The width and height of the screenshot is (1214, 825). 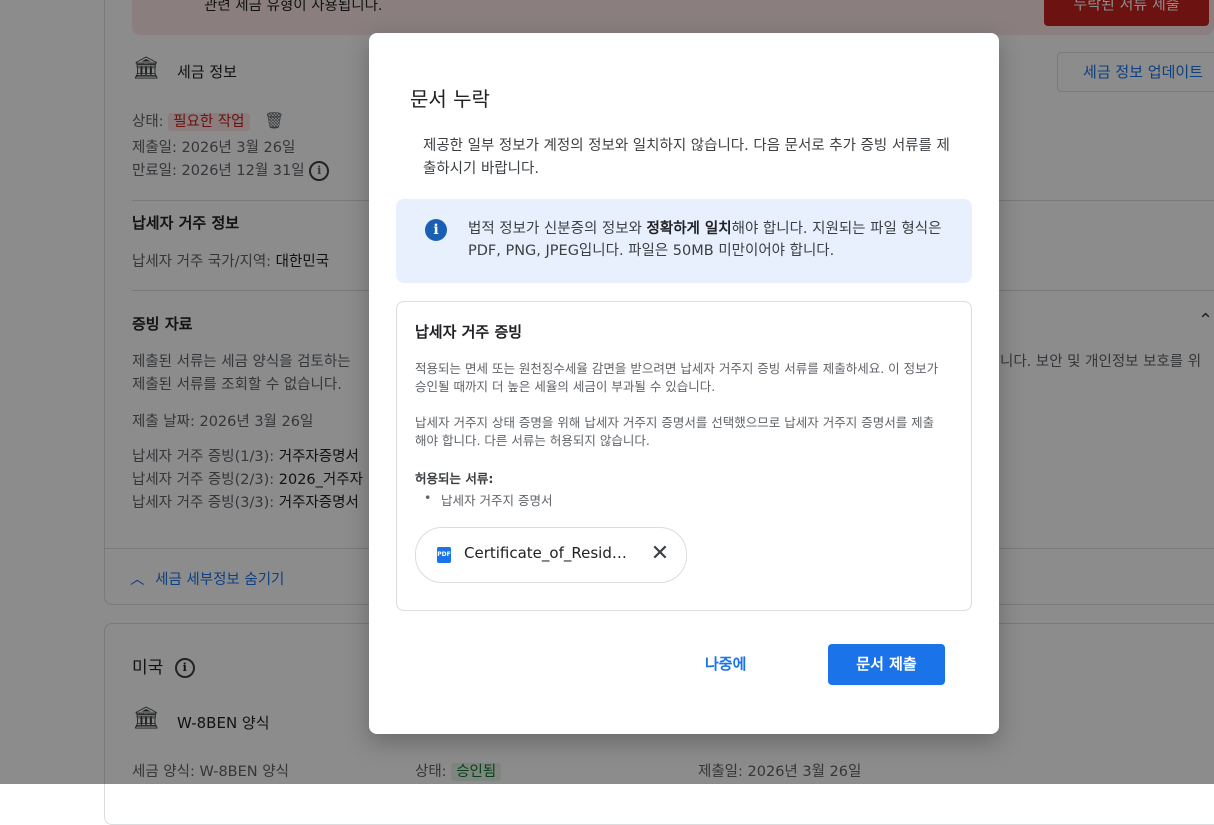 I want to click on allowed-docs-label: 허용되는 서류:, so click(x=454, y=478).